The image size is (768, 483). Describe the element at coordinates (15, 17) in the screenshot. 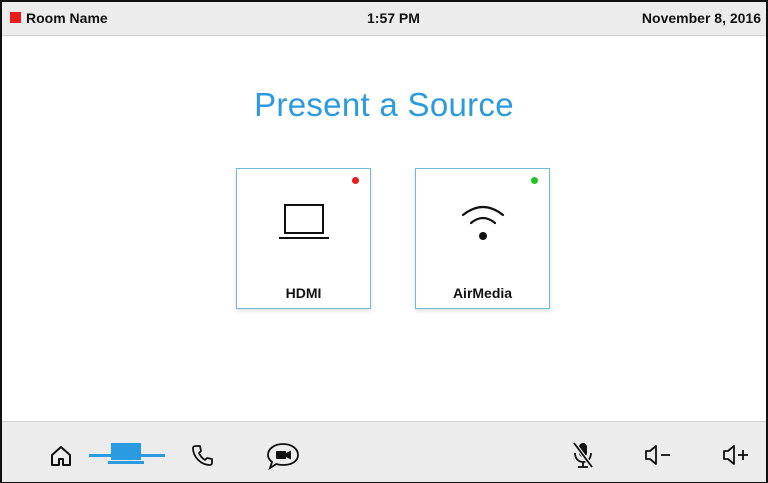

I see `room-status-indicator` at that location.